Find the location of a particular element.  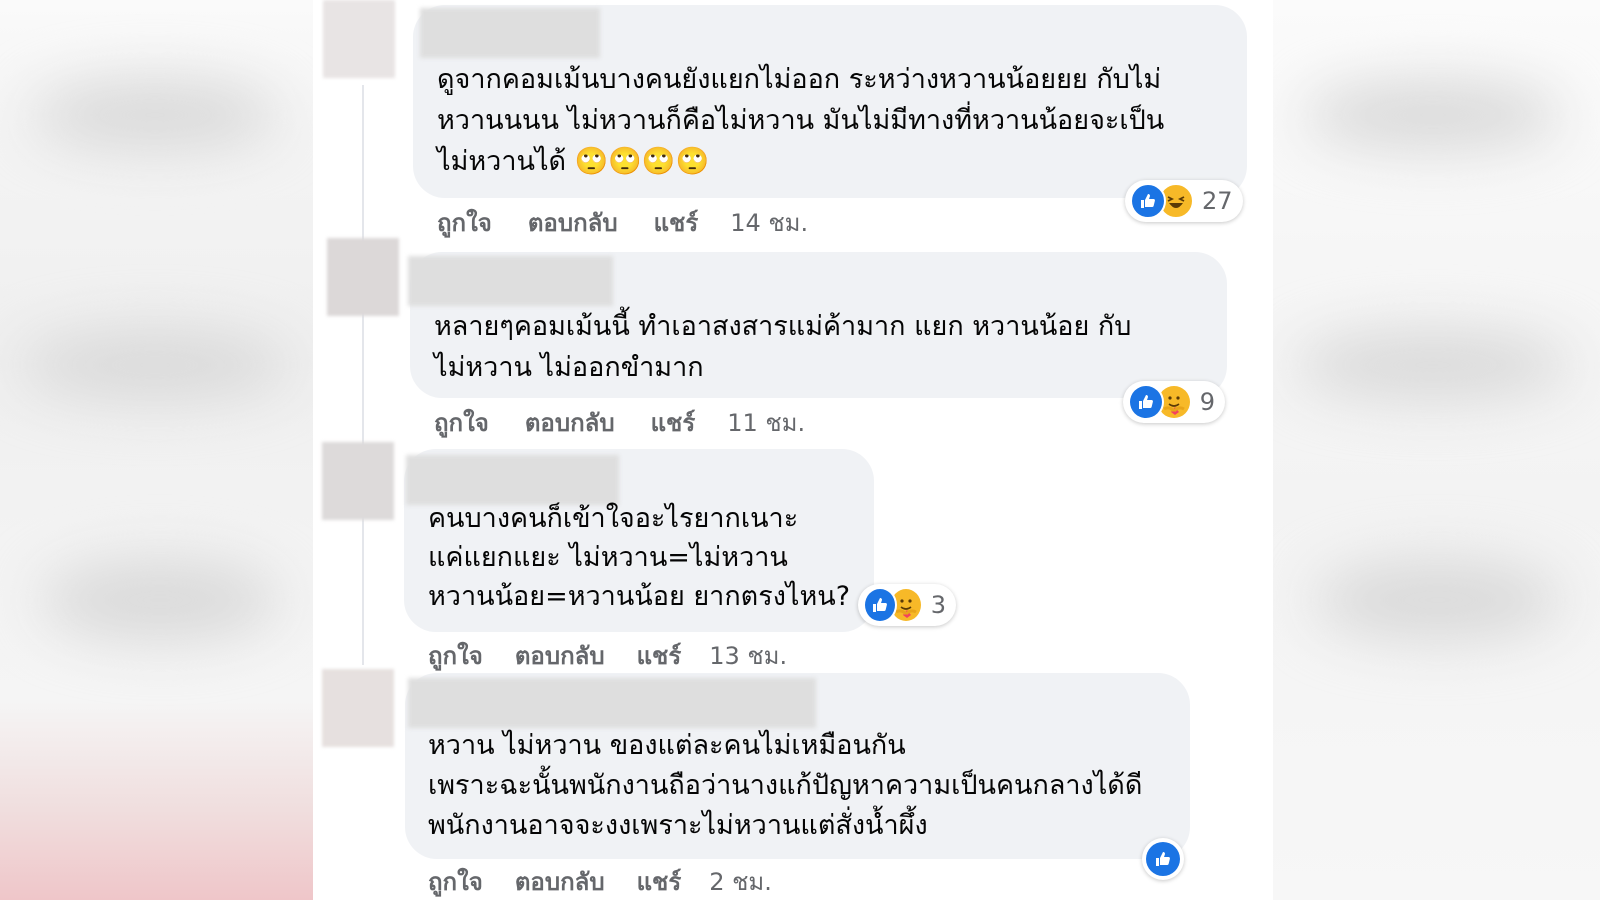

comment-line: คนบางคนก็เข้าใจอะไรยากเนาะ is located at coordinates (613, 518).